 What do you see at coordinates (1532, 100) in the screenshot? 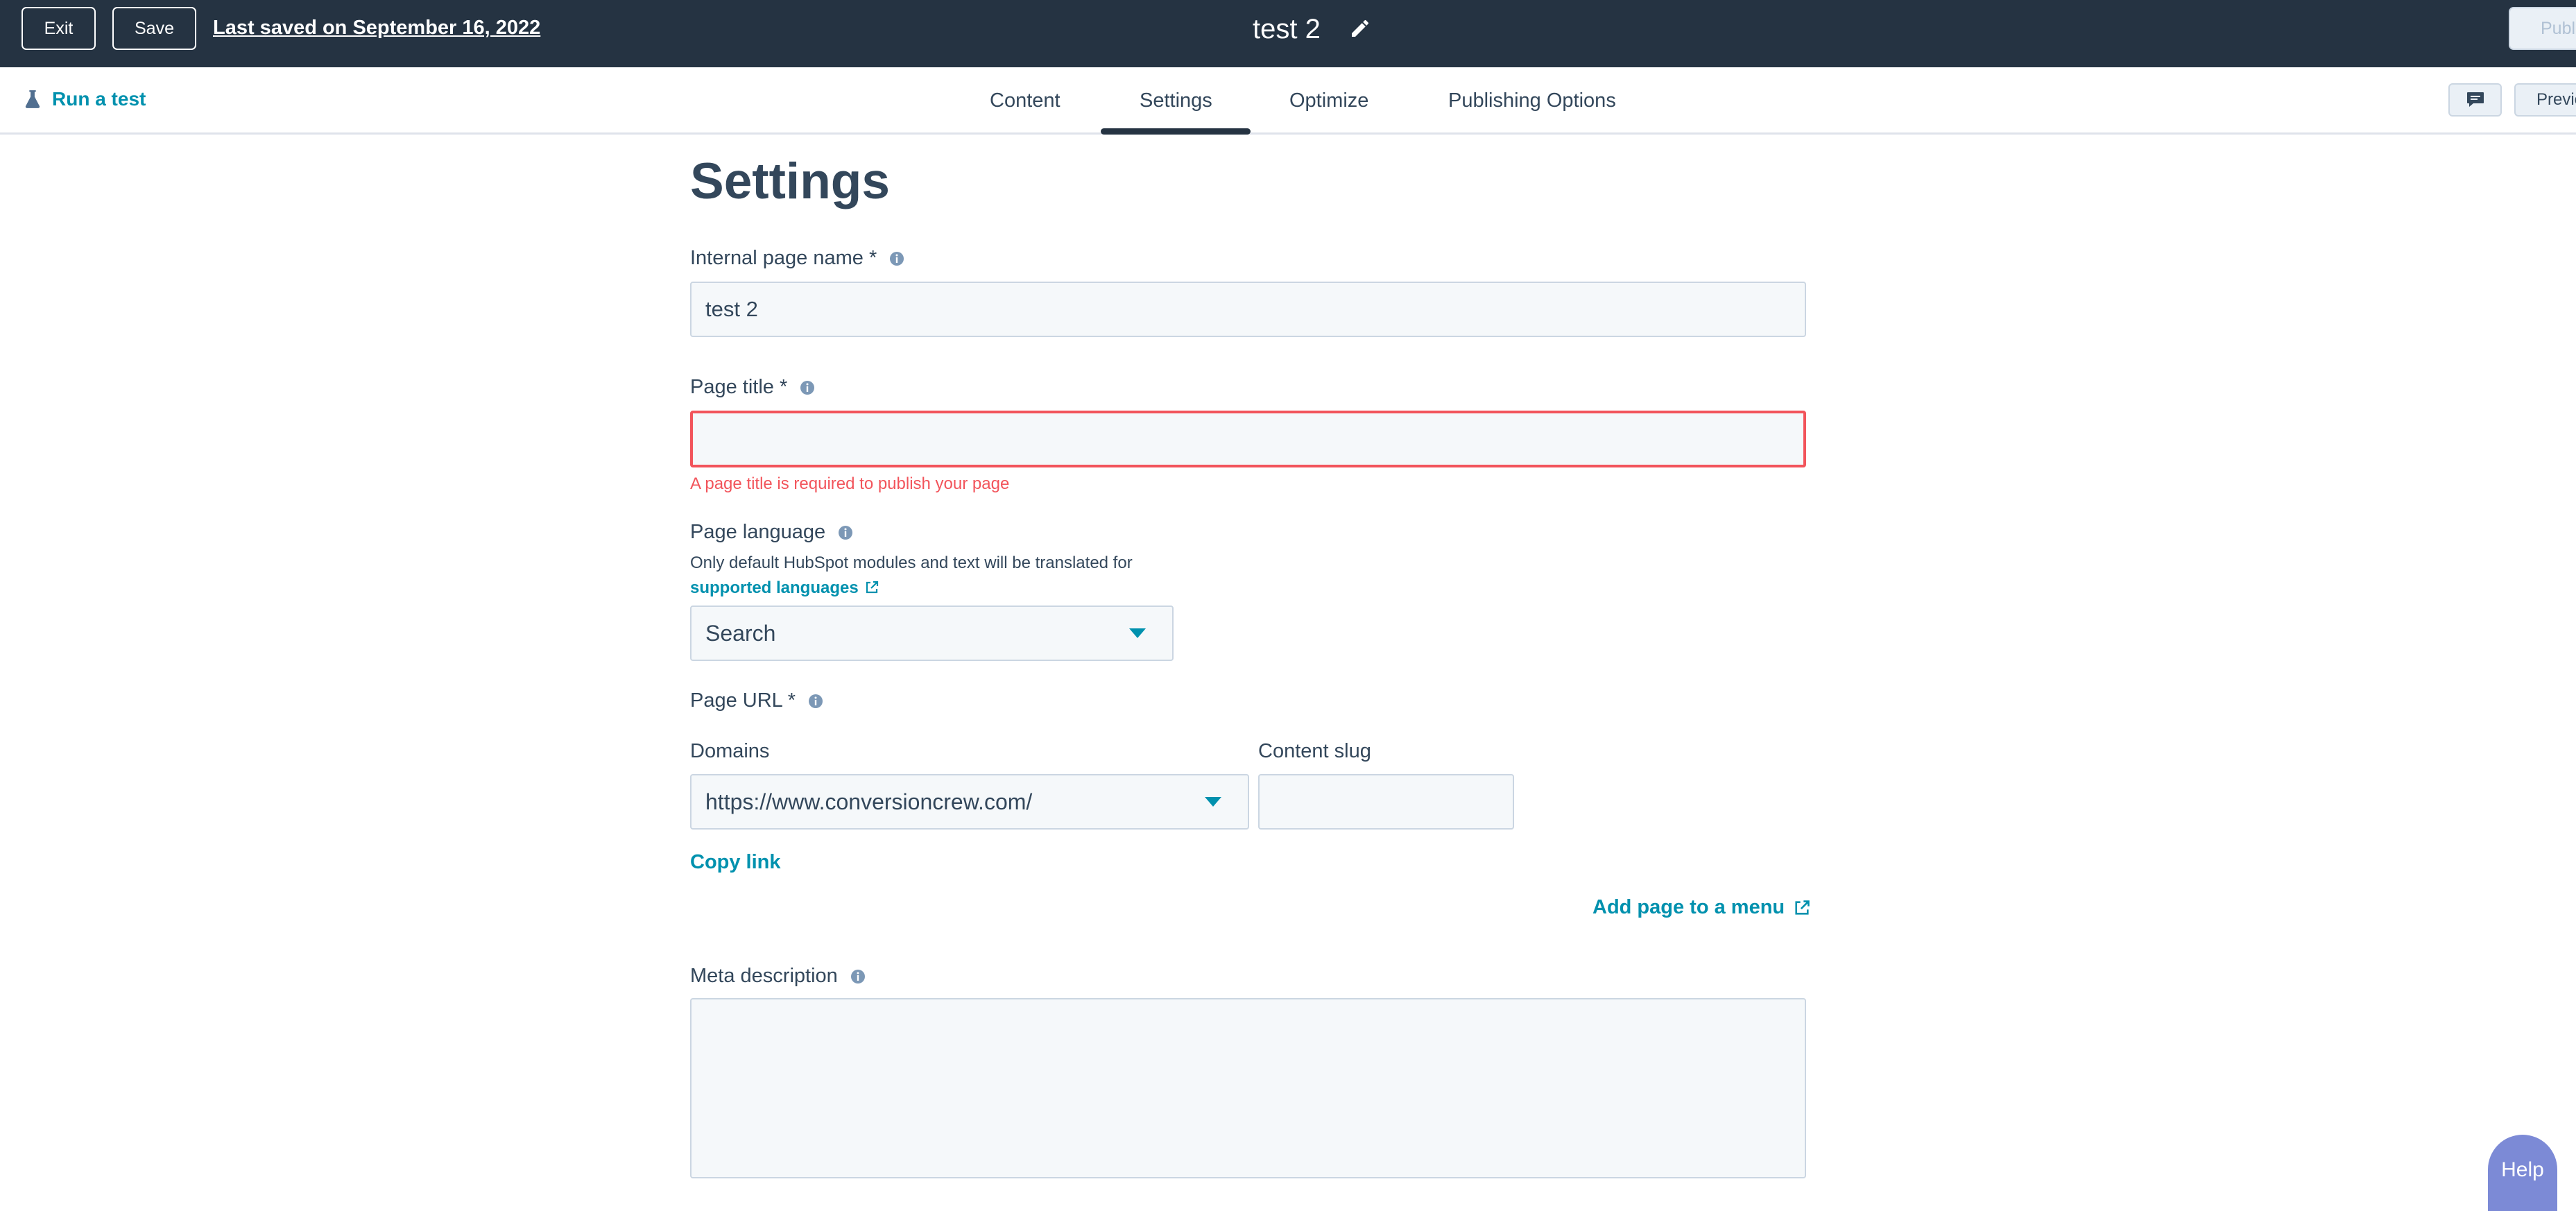
I see `tab-publishing-options: Publishing Options` at bounding box center [1532, 100].